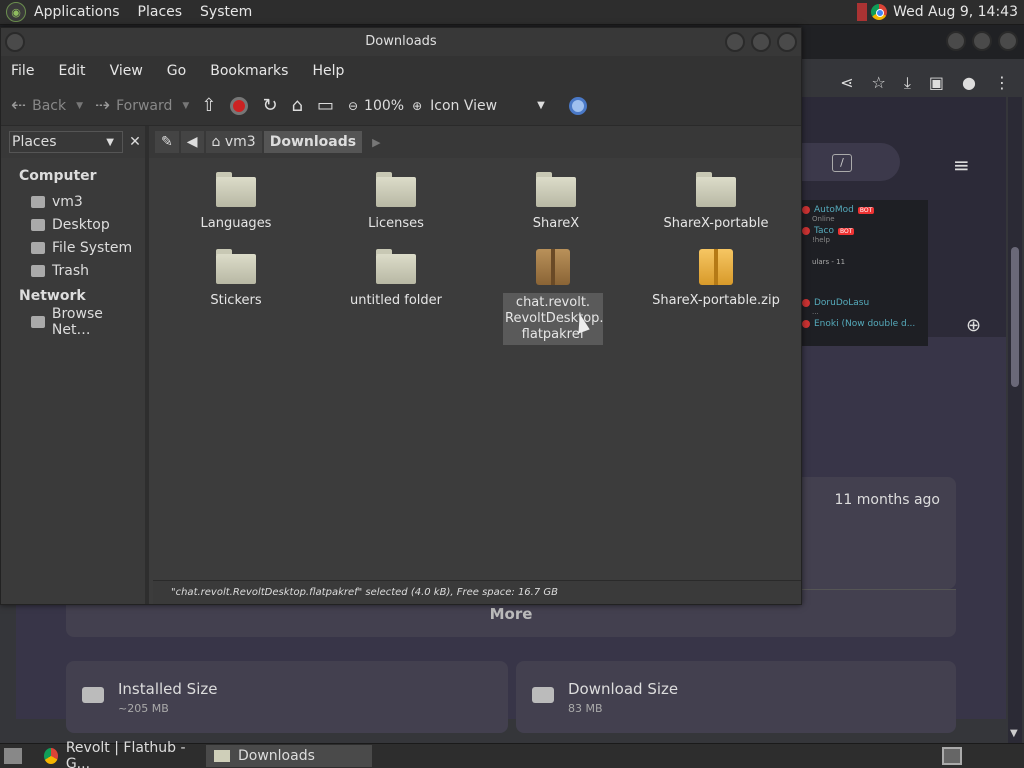 Image resolution: width=1024 pixels, height=768 pixels. Describe the element at coordinates (103, 105) in the screenshot. I see `forward-arrow-icon: ⇢` at that location.